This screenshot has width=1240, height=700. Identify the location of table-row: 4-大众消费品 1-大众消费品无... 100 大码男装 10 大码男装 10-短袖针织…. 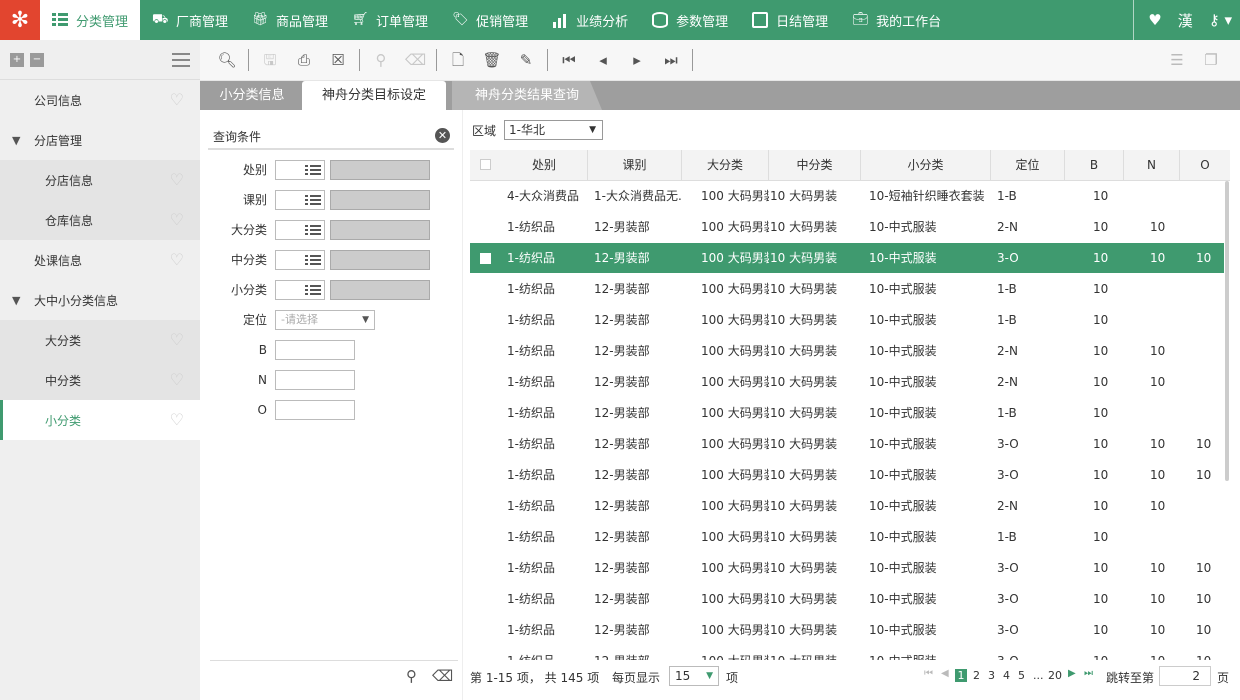
(847, 196).